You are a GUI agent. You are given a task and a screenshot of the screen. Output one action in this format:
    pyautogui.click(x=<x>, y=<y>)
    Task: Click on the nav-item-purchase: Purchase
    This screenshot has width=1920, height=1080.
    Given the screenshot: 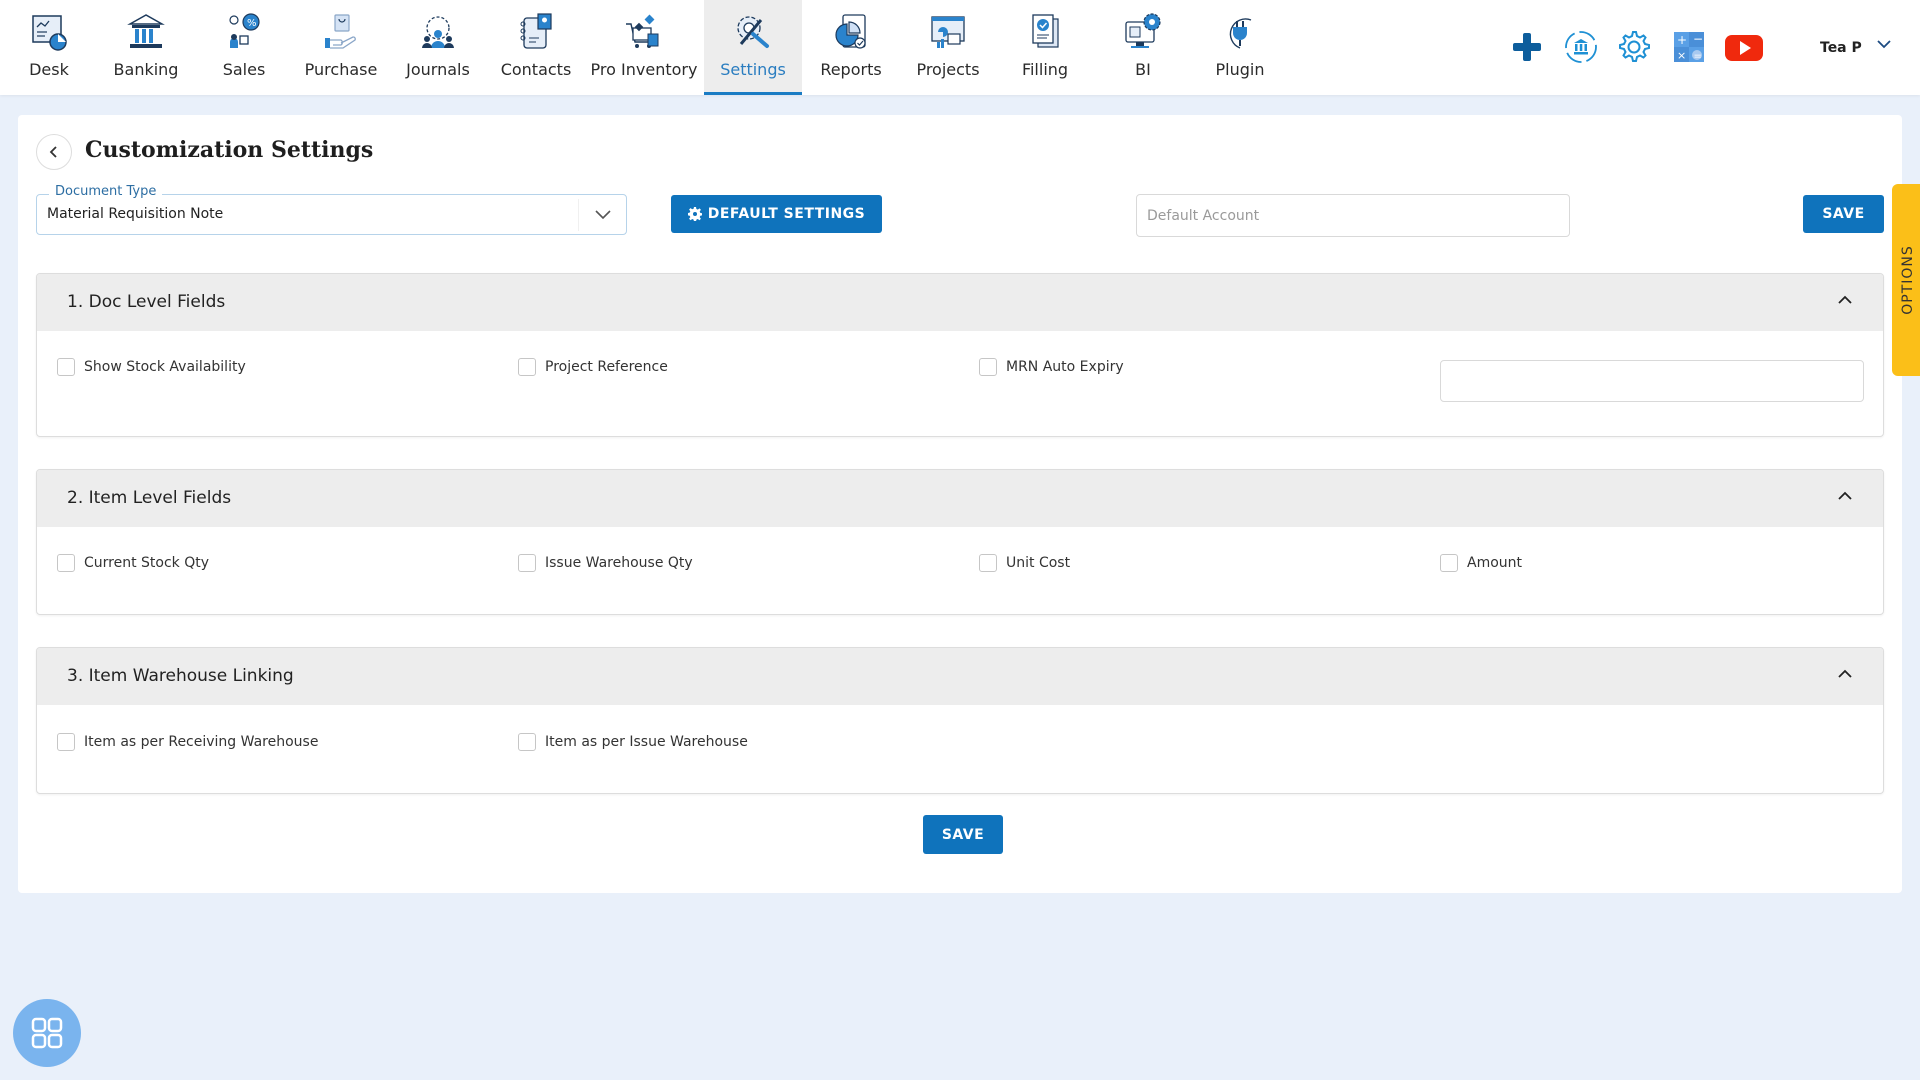 What is the action you would take?
    pyautogui.click(x=341, y=47)
    